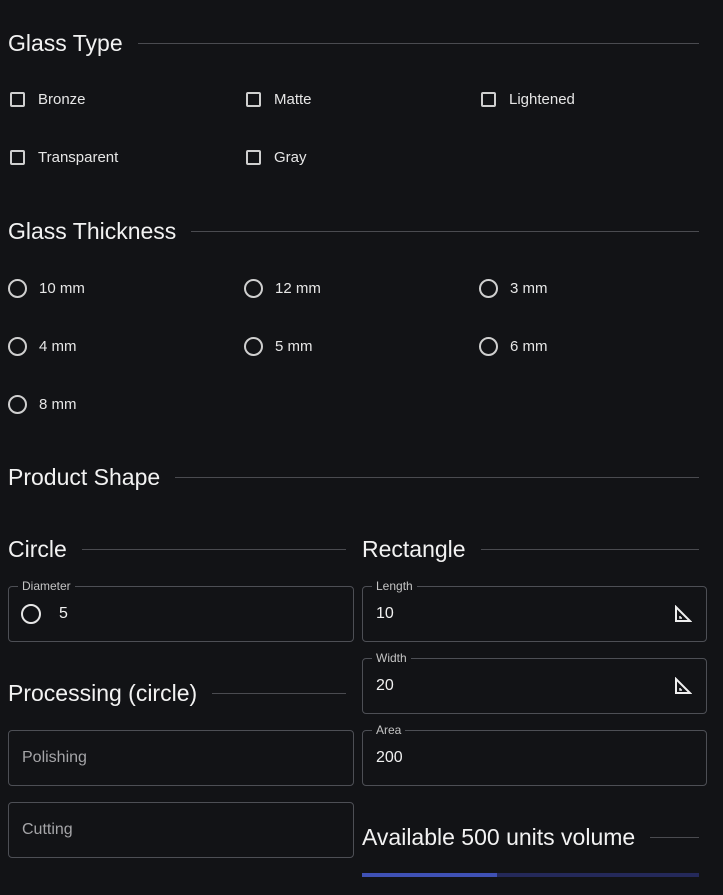  Describe the element at coordinates (58, 346) in the screenshot. I see `radio-label: 4 mm` at that location.